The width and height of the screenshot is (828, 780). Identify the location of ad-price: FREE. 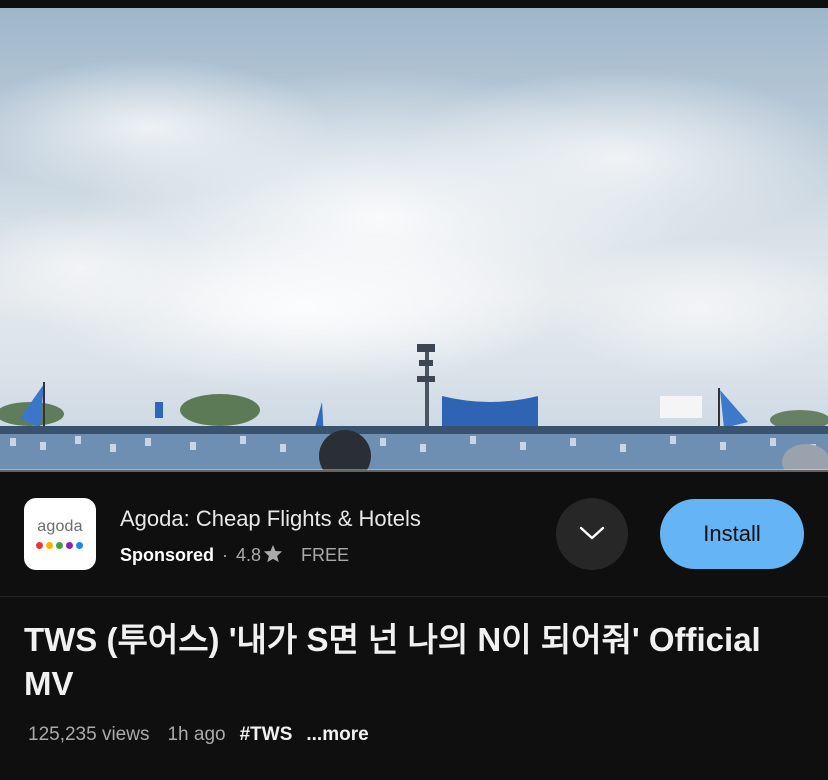
(325, 555).